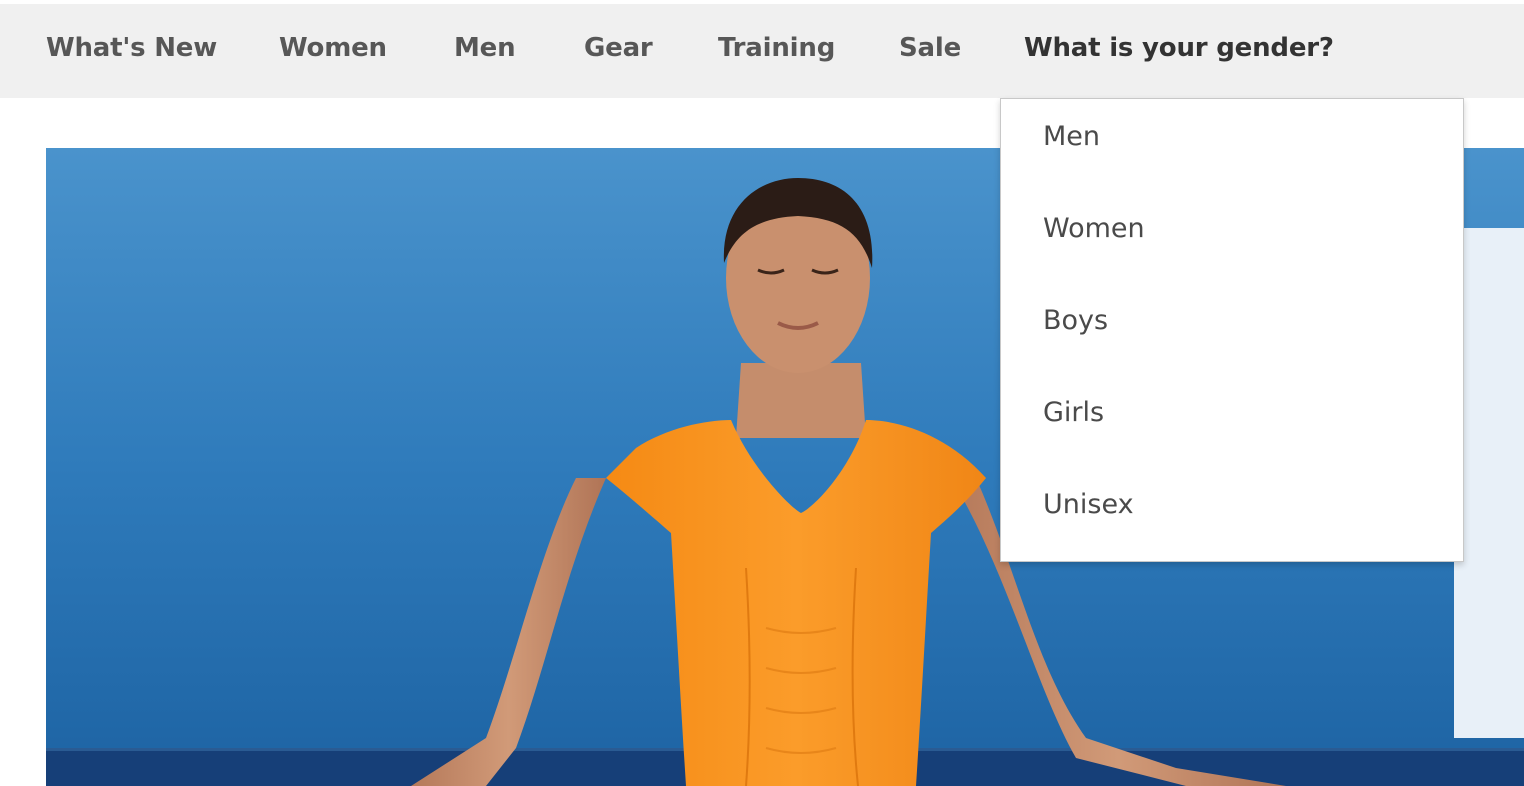  What do you see at coordinates (1179, 48) in the screenshot?
I see `nav-item-gender-select: What is your gender?` at bounding box center [1179, 48].